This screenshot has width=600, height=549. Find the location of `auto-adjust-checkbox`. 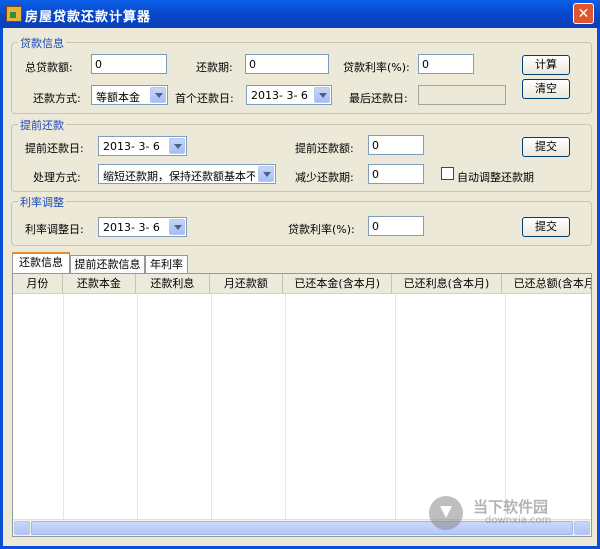

auto-adjust-checkbox is located at coordinates (447, 173).